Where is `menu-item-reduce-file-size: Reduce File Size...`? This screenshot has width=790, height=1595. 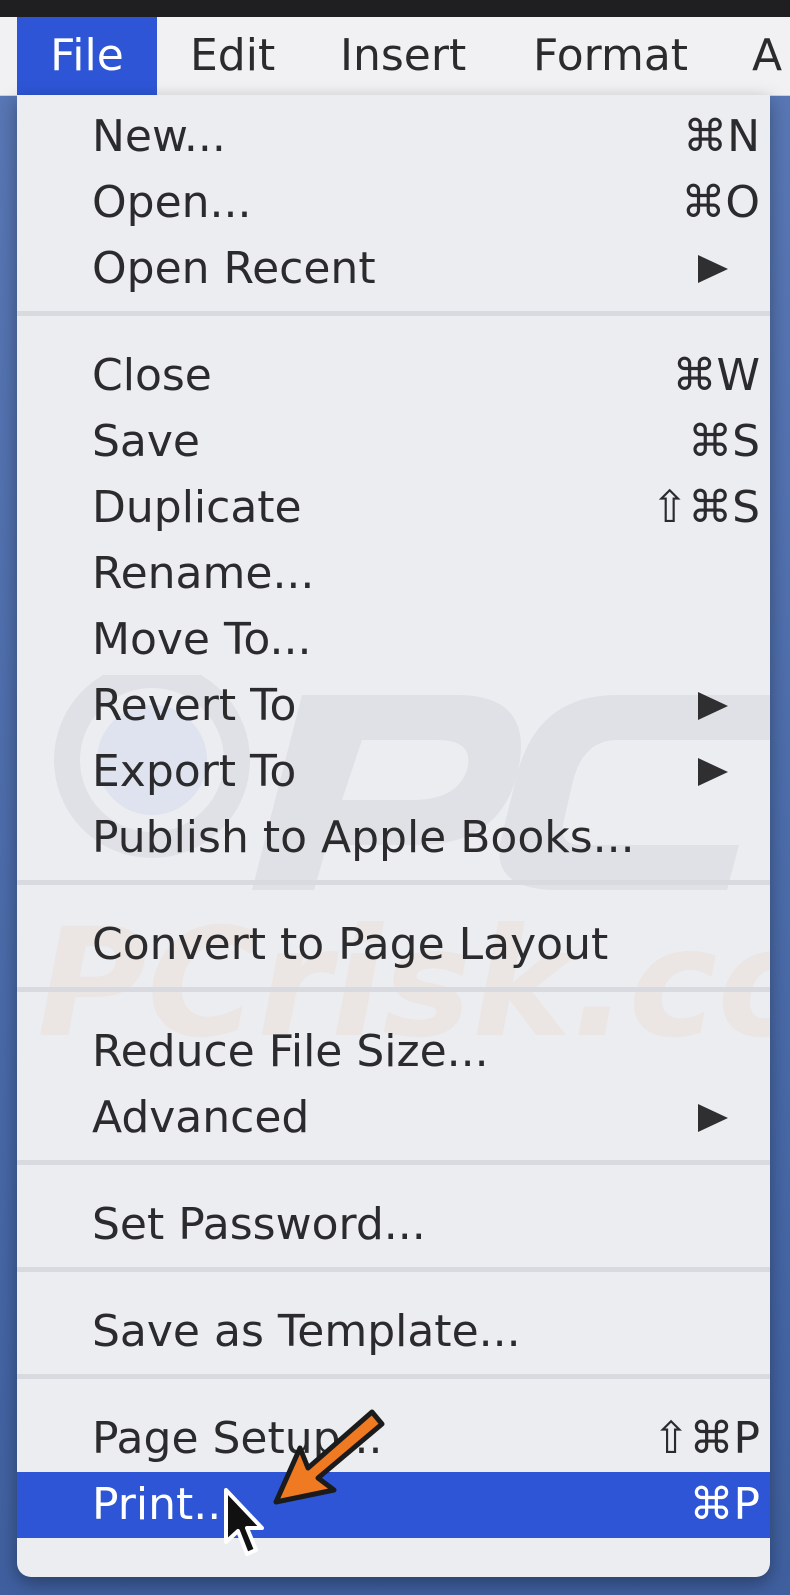
menu-item-reduce-file-size: Reduce File Size... is located at coordinates (393, 1052).